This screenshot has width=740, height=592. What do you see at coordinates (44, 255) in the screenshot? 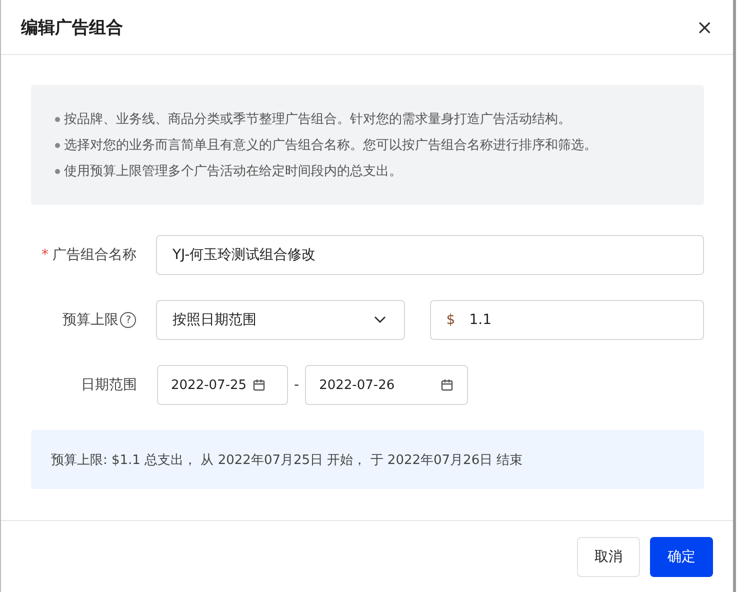
I see `required-mark: *` at bounding box center [44, 255].